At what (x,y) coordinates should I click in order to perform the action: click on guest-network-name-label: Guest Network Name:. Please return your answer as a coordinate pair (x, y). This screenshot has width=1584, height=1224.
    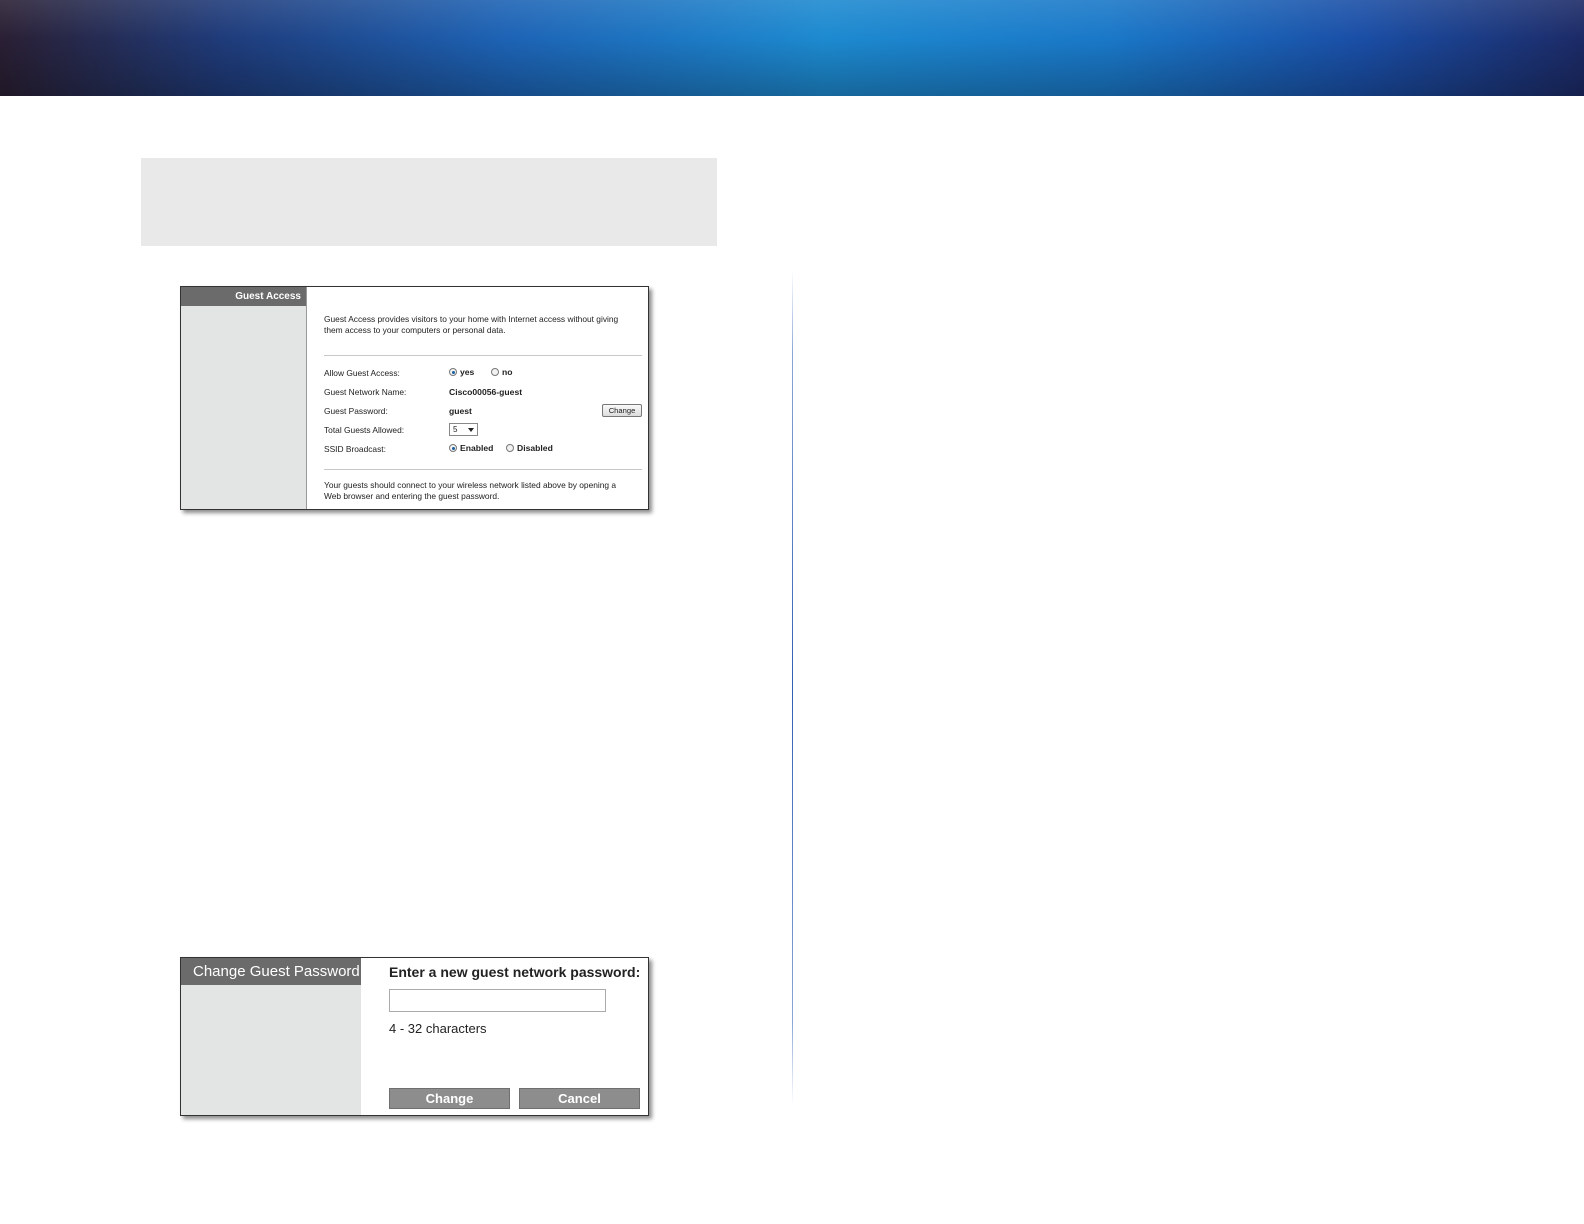
    Looking at the image, I should click on (365, 392).